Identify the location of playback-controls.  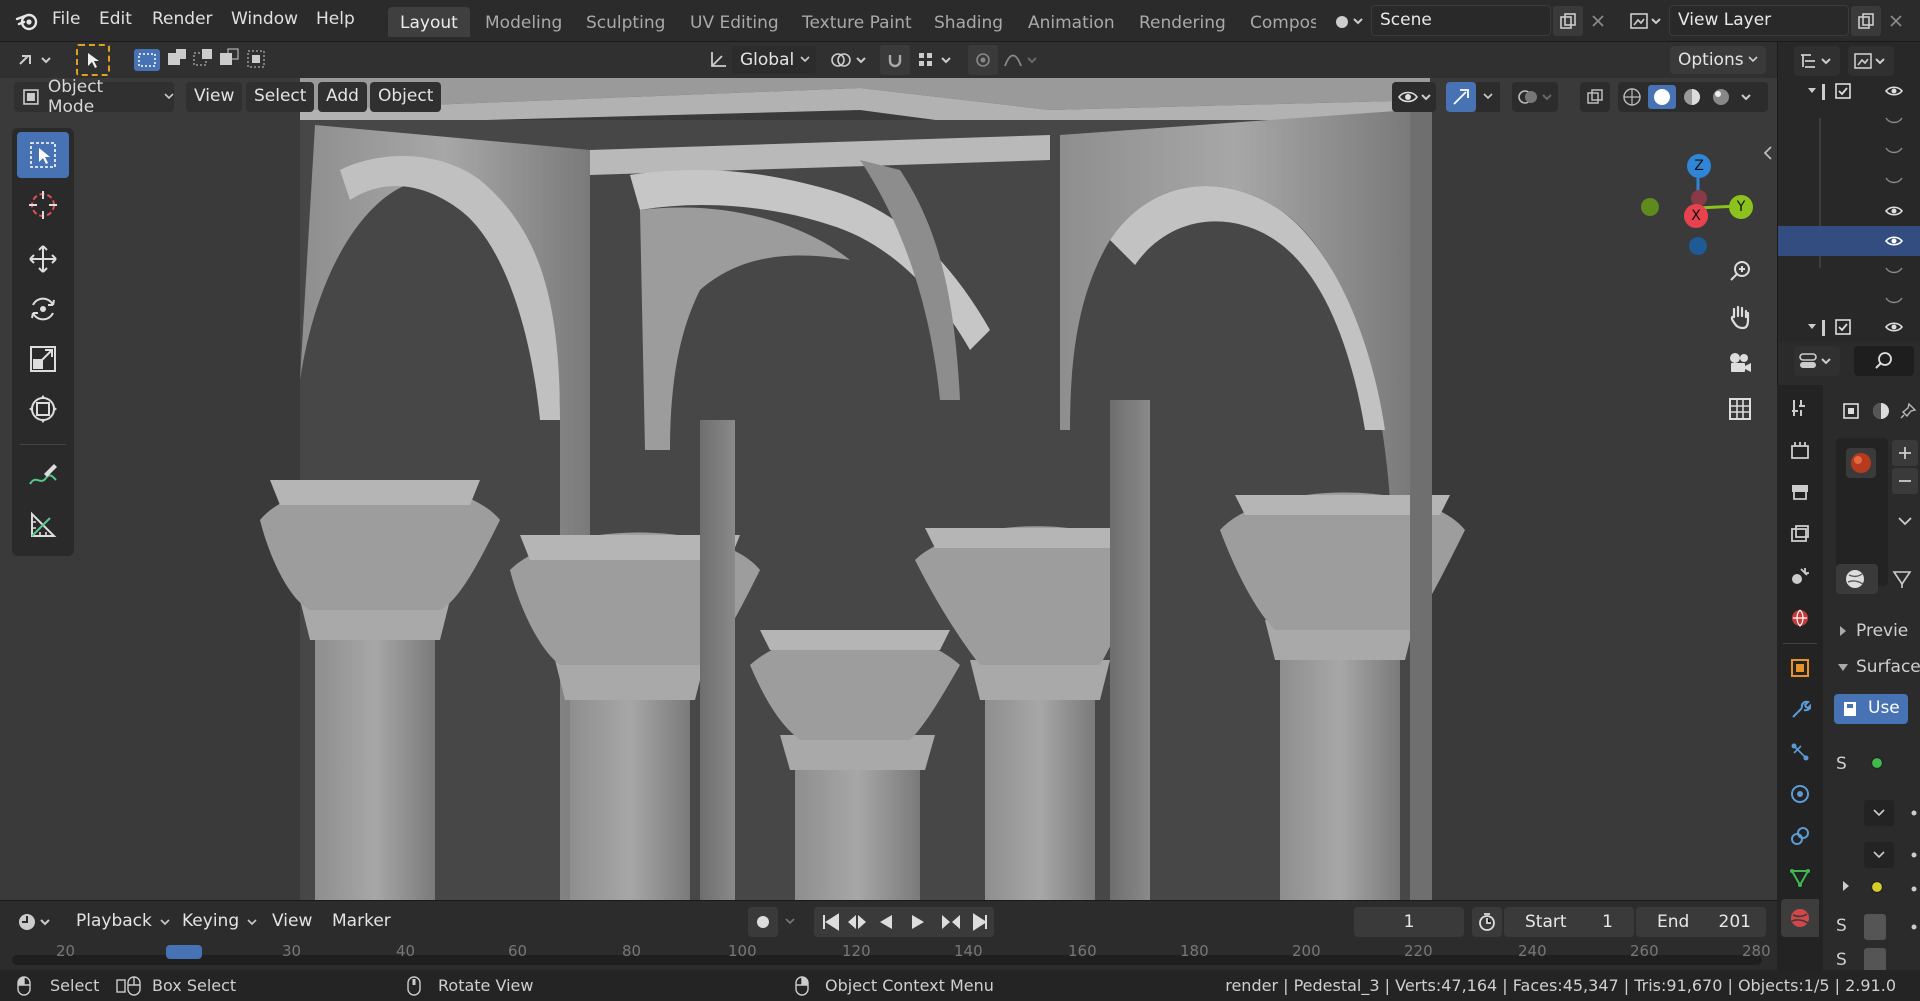
(904, 922).